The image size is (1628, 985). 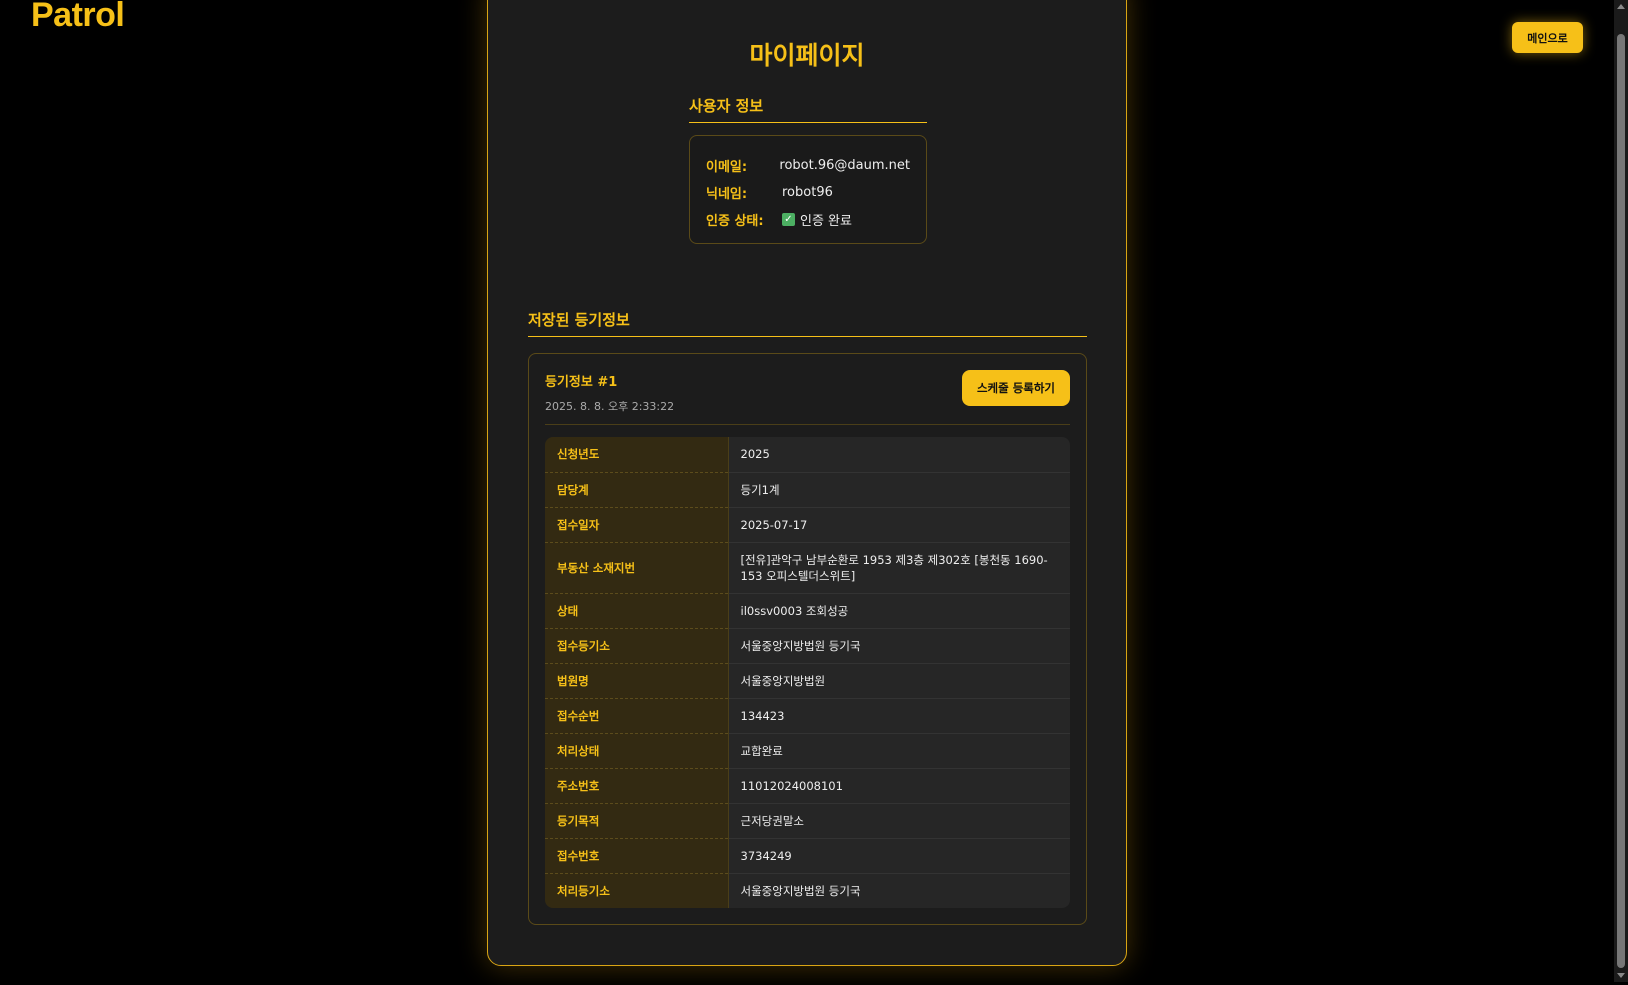 I want to click on table-row: 상태 il0ssv0003 조회성공, so click(x=807, y=611).